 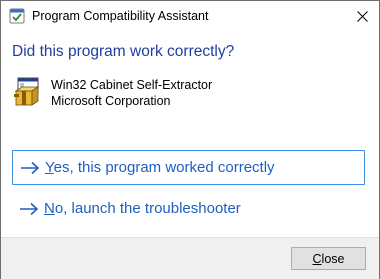 I want to click on close-button: Close, so click(x=328, y=258).